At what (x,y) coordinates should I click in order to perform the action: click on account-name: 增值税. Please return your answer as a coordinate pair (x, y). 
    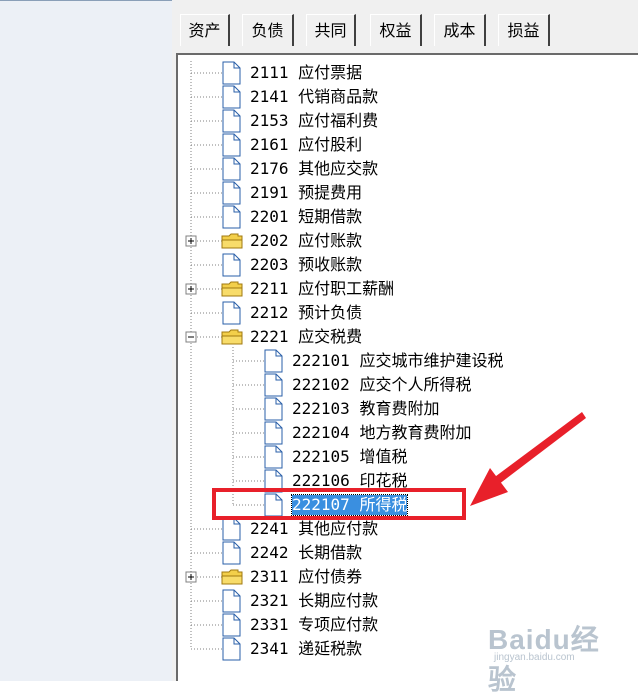
    Looking at the image, I should click on (383, 456).